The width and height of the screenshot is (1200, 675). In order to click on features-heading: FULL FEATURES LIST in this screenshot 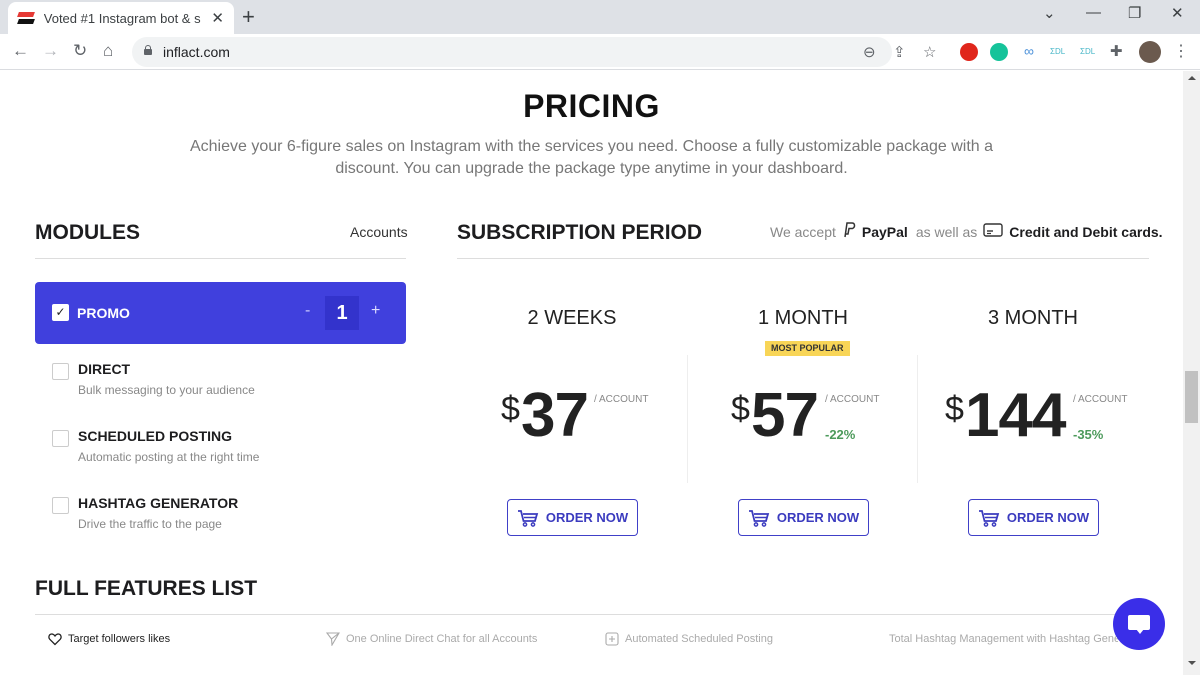, I will do `click(146, 588)`.